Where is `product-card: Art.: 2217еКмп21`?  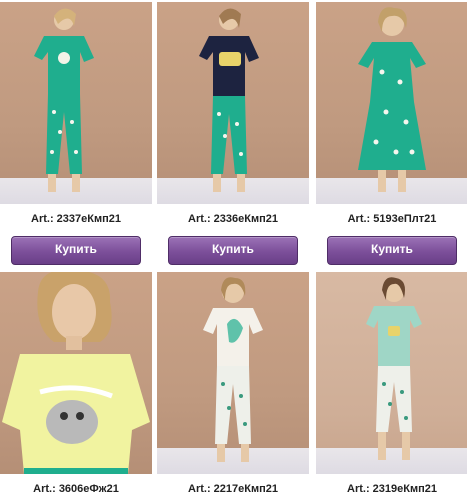 product-card: Art.: 2217еКмп21 is located at coordinates (233, 384).